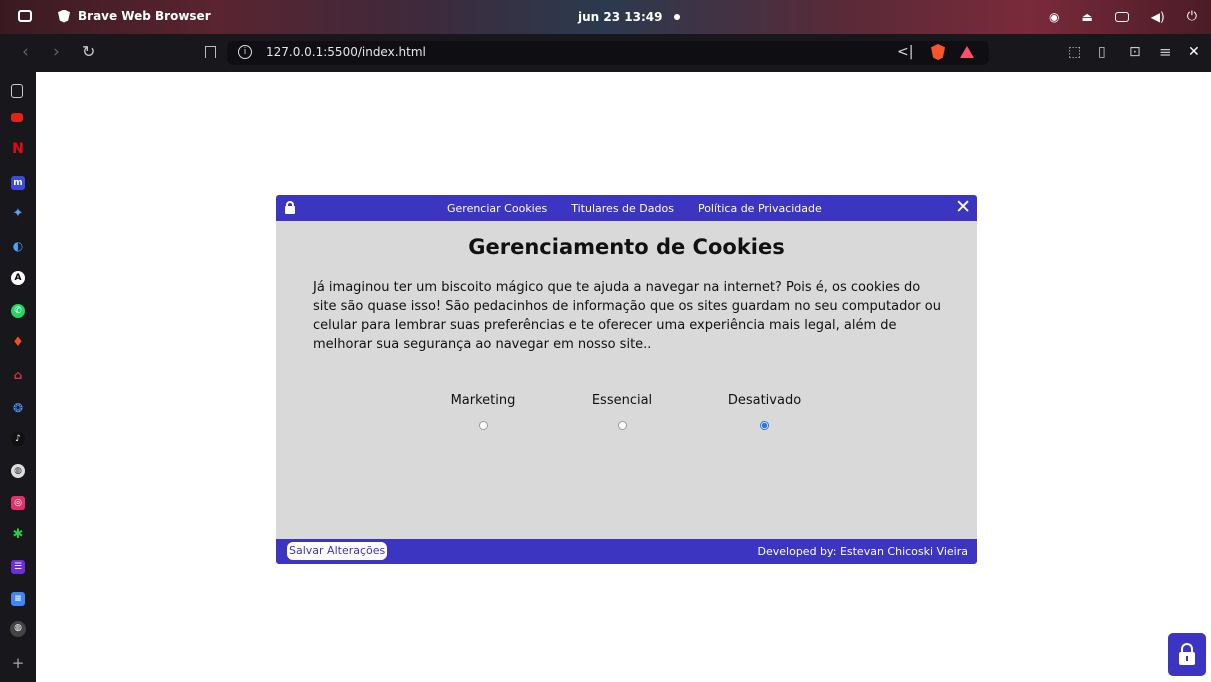 The image size is (1211, 682). I want to click on radio-essencial, so click(622, 425).